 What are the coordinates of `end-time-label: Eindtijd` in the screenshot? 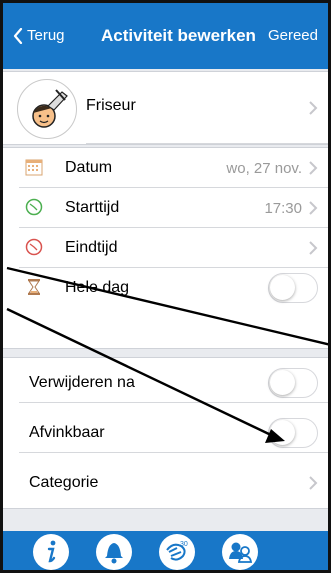 It's located at (91, 247).